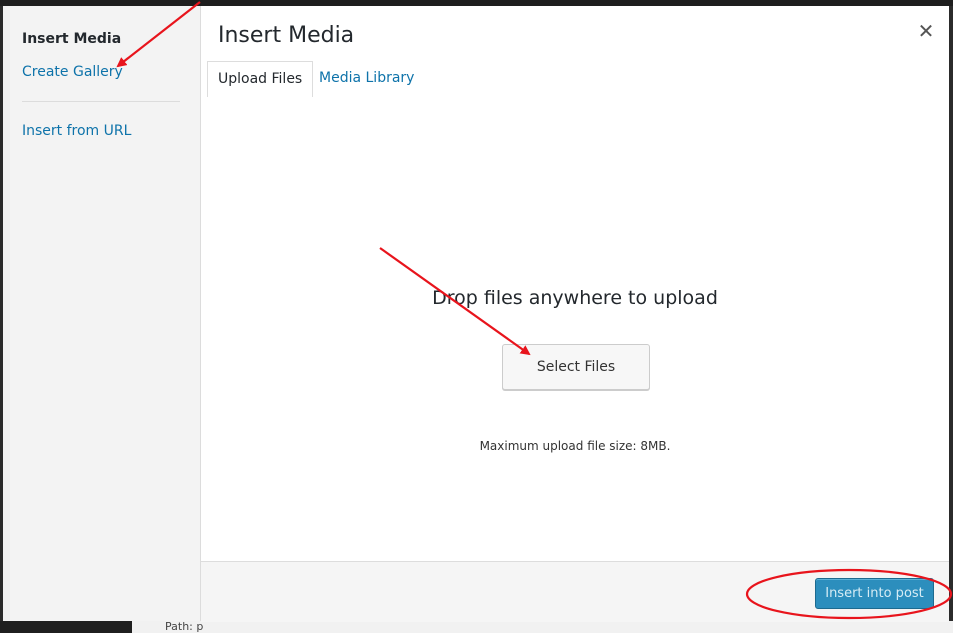 This screenshot has height=633, width=953. What do you see at coordinates (575, 78) in the screenshot?
I see `tab-bar: Upload Files Media Library` at bounding box center [575, 78].